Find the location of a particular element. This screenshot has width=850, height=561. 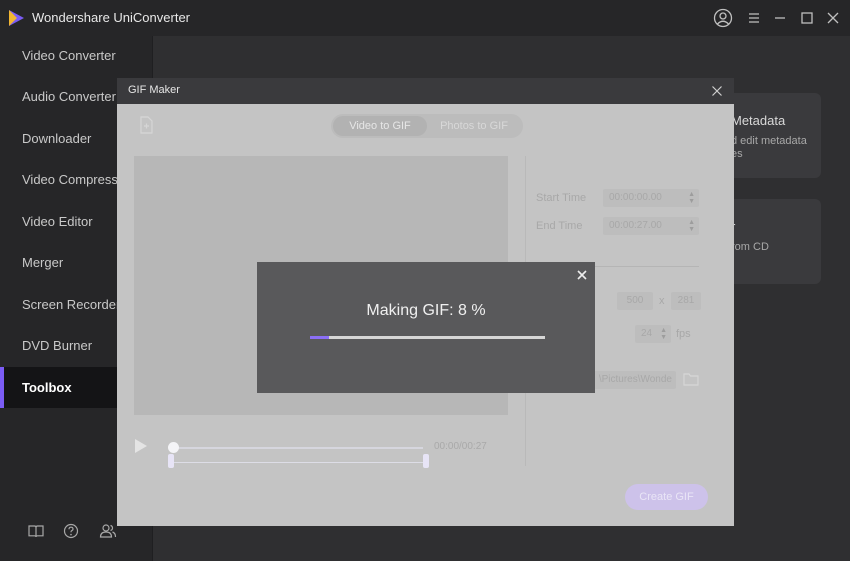

maximize-icon is located at coordinates (807, 18).